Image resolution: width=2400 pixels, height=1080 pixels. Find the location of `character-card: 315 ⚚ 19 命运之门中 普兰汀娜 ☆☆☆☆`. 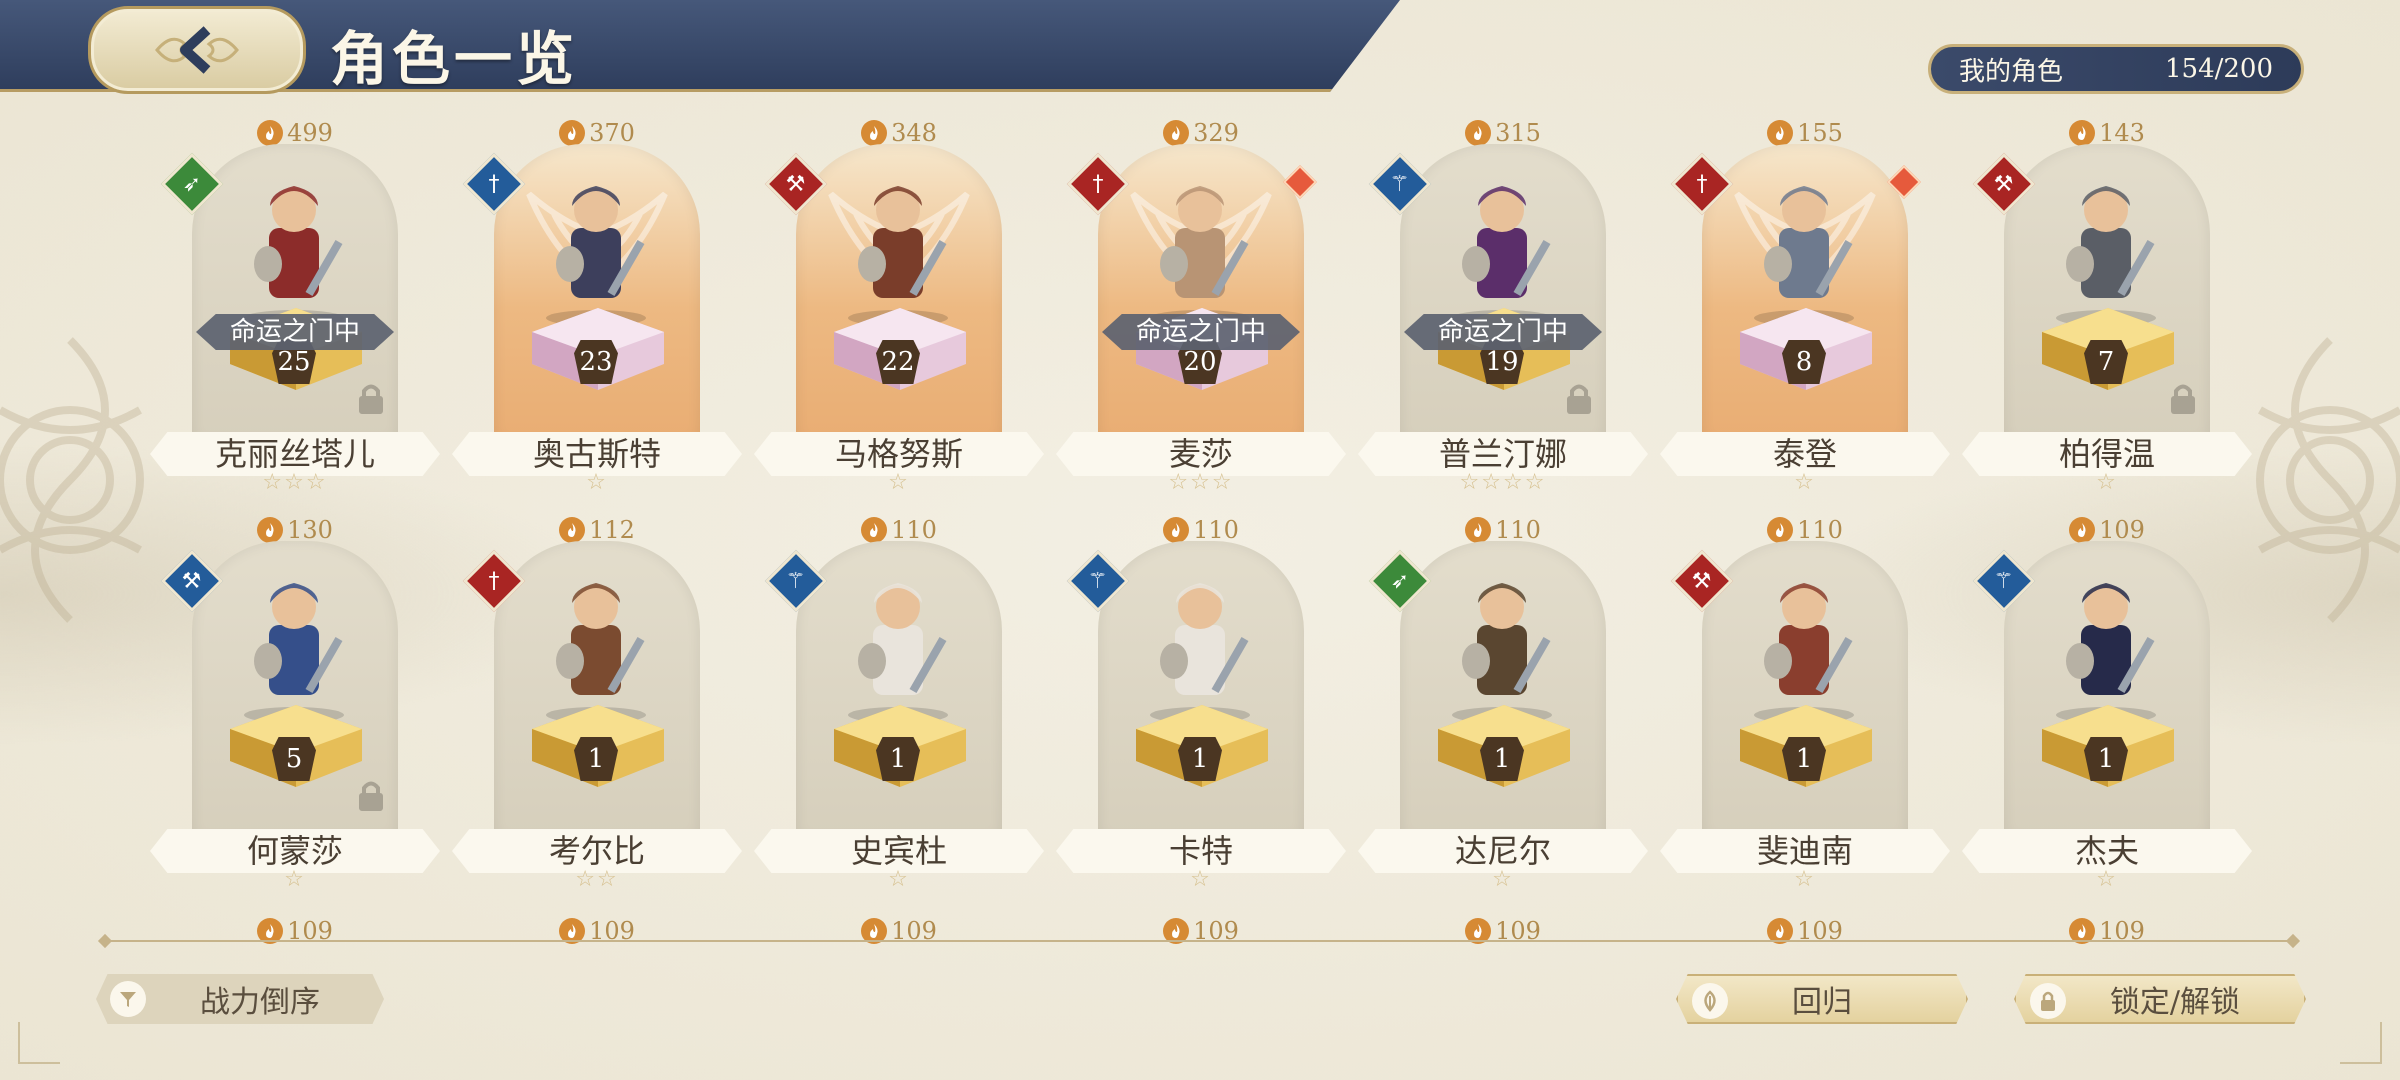

character-card: 315 ⚚ 19 命运之门中 普兰汀娜 ☆☆☆☆ is located at coordinates (1503, 306).